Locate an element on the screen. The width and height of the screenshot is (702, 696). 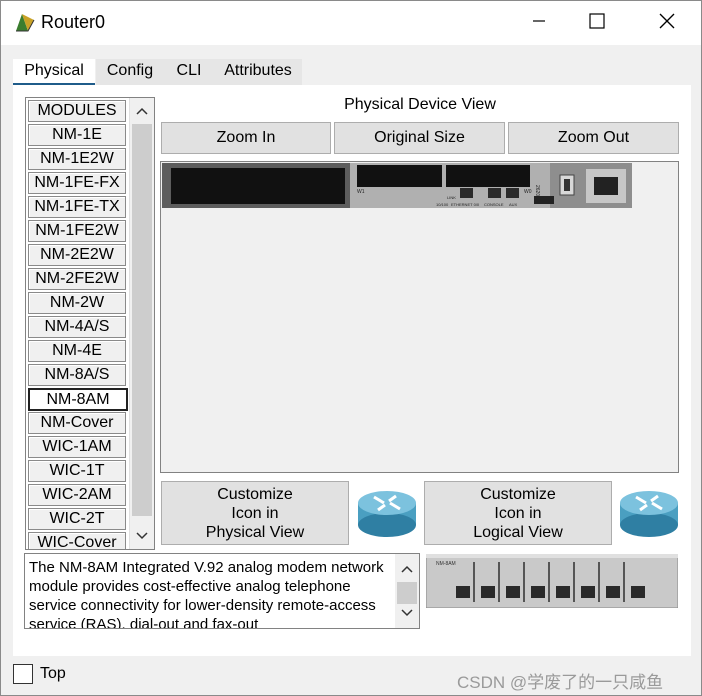
list-item-modules-header: MODULES is located at coordinates (77, 111).